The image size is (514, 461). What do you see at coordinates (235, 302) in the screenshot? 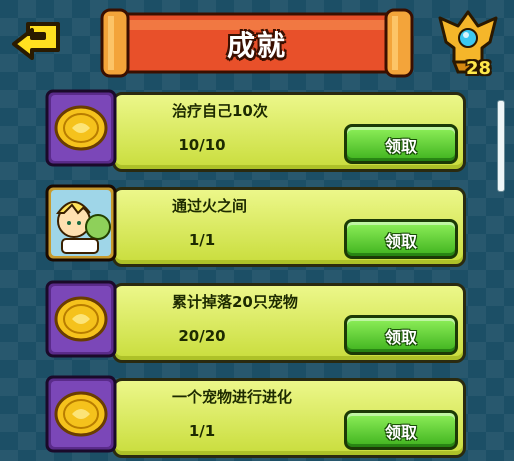
I see `achievement-title: 累计掉落20只宠物` at bounding box center [235, 302].